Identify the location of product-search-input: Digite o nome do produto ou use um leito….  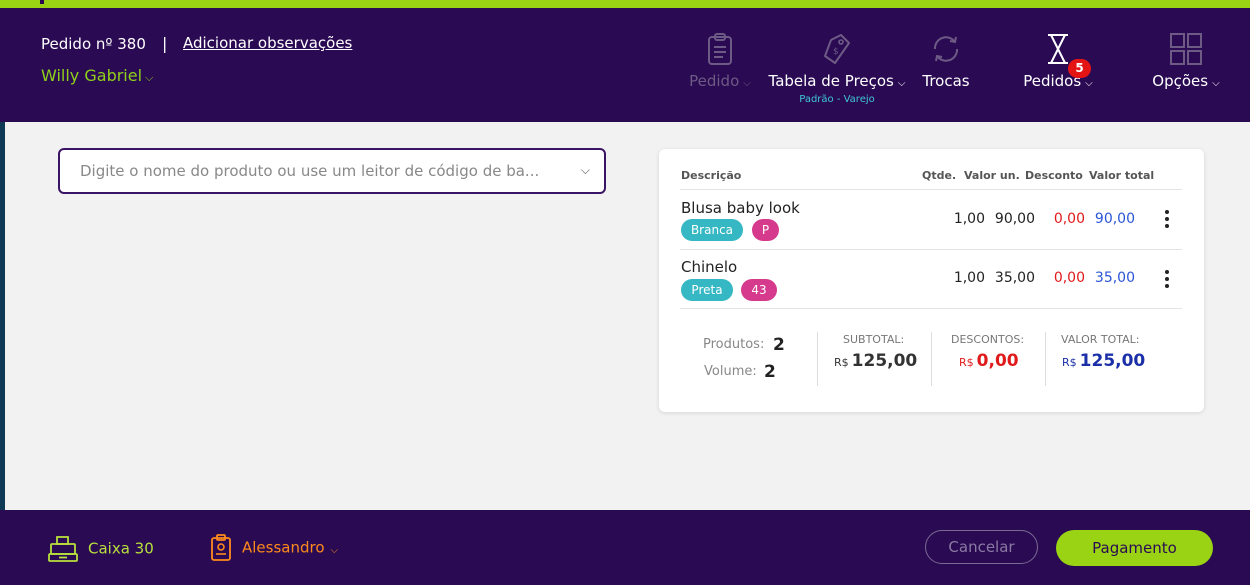
(332, 171).